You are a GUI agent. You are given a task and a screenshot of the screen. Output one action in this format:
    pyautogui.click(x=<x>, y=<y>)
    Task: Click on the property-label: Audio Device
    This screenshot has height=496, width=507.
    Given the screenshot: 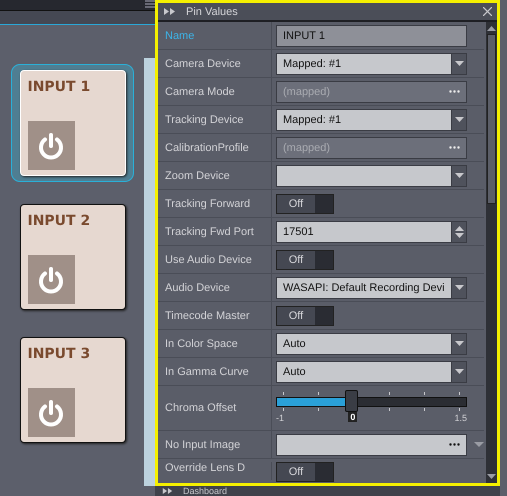 What is the action you would take?
    pyautogui.click(x=215, y=287)
    